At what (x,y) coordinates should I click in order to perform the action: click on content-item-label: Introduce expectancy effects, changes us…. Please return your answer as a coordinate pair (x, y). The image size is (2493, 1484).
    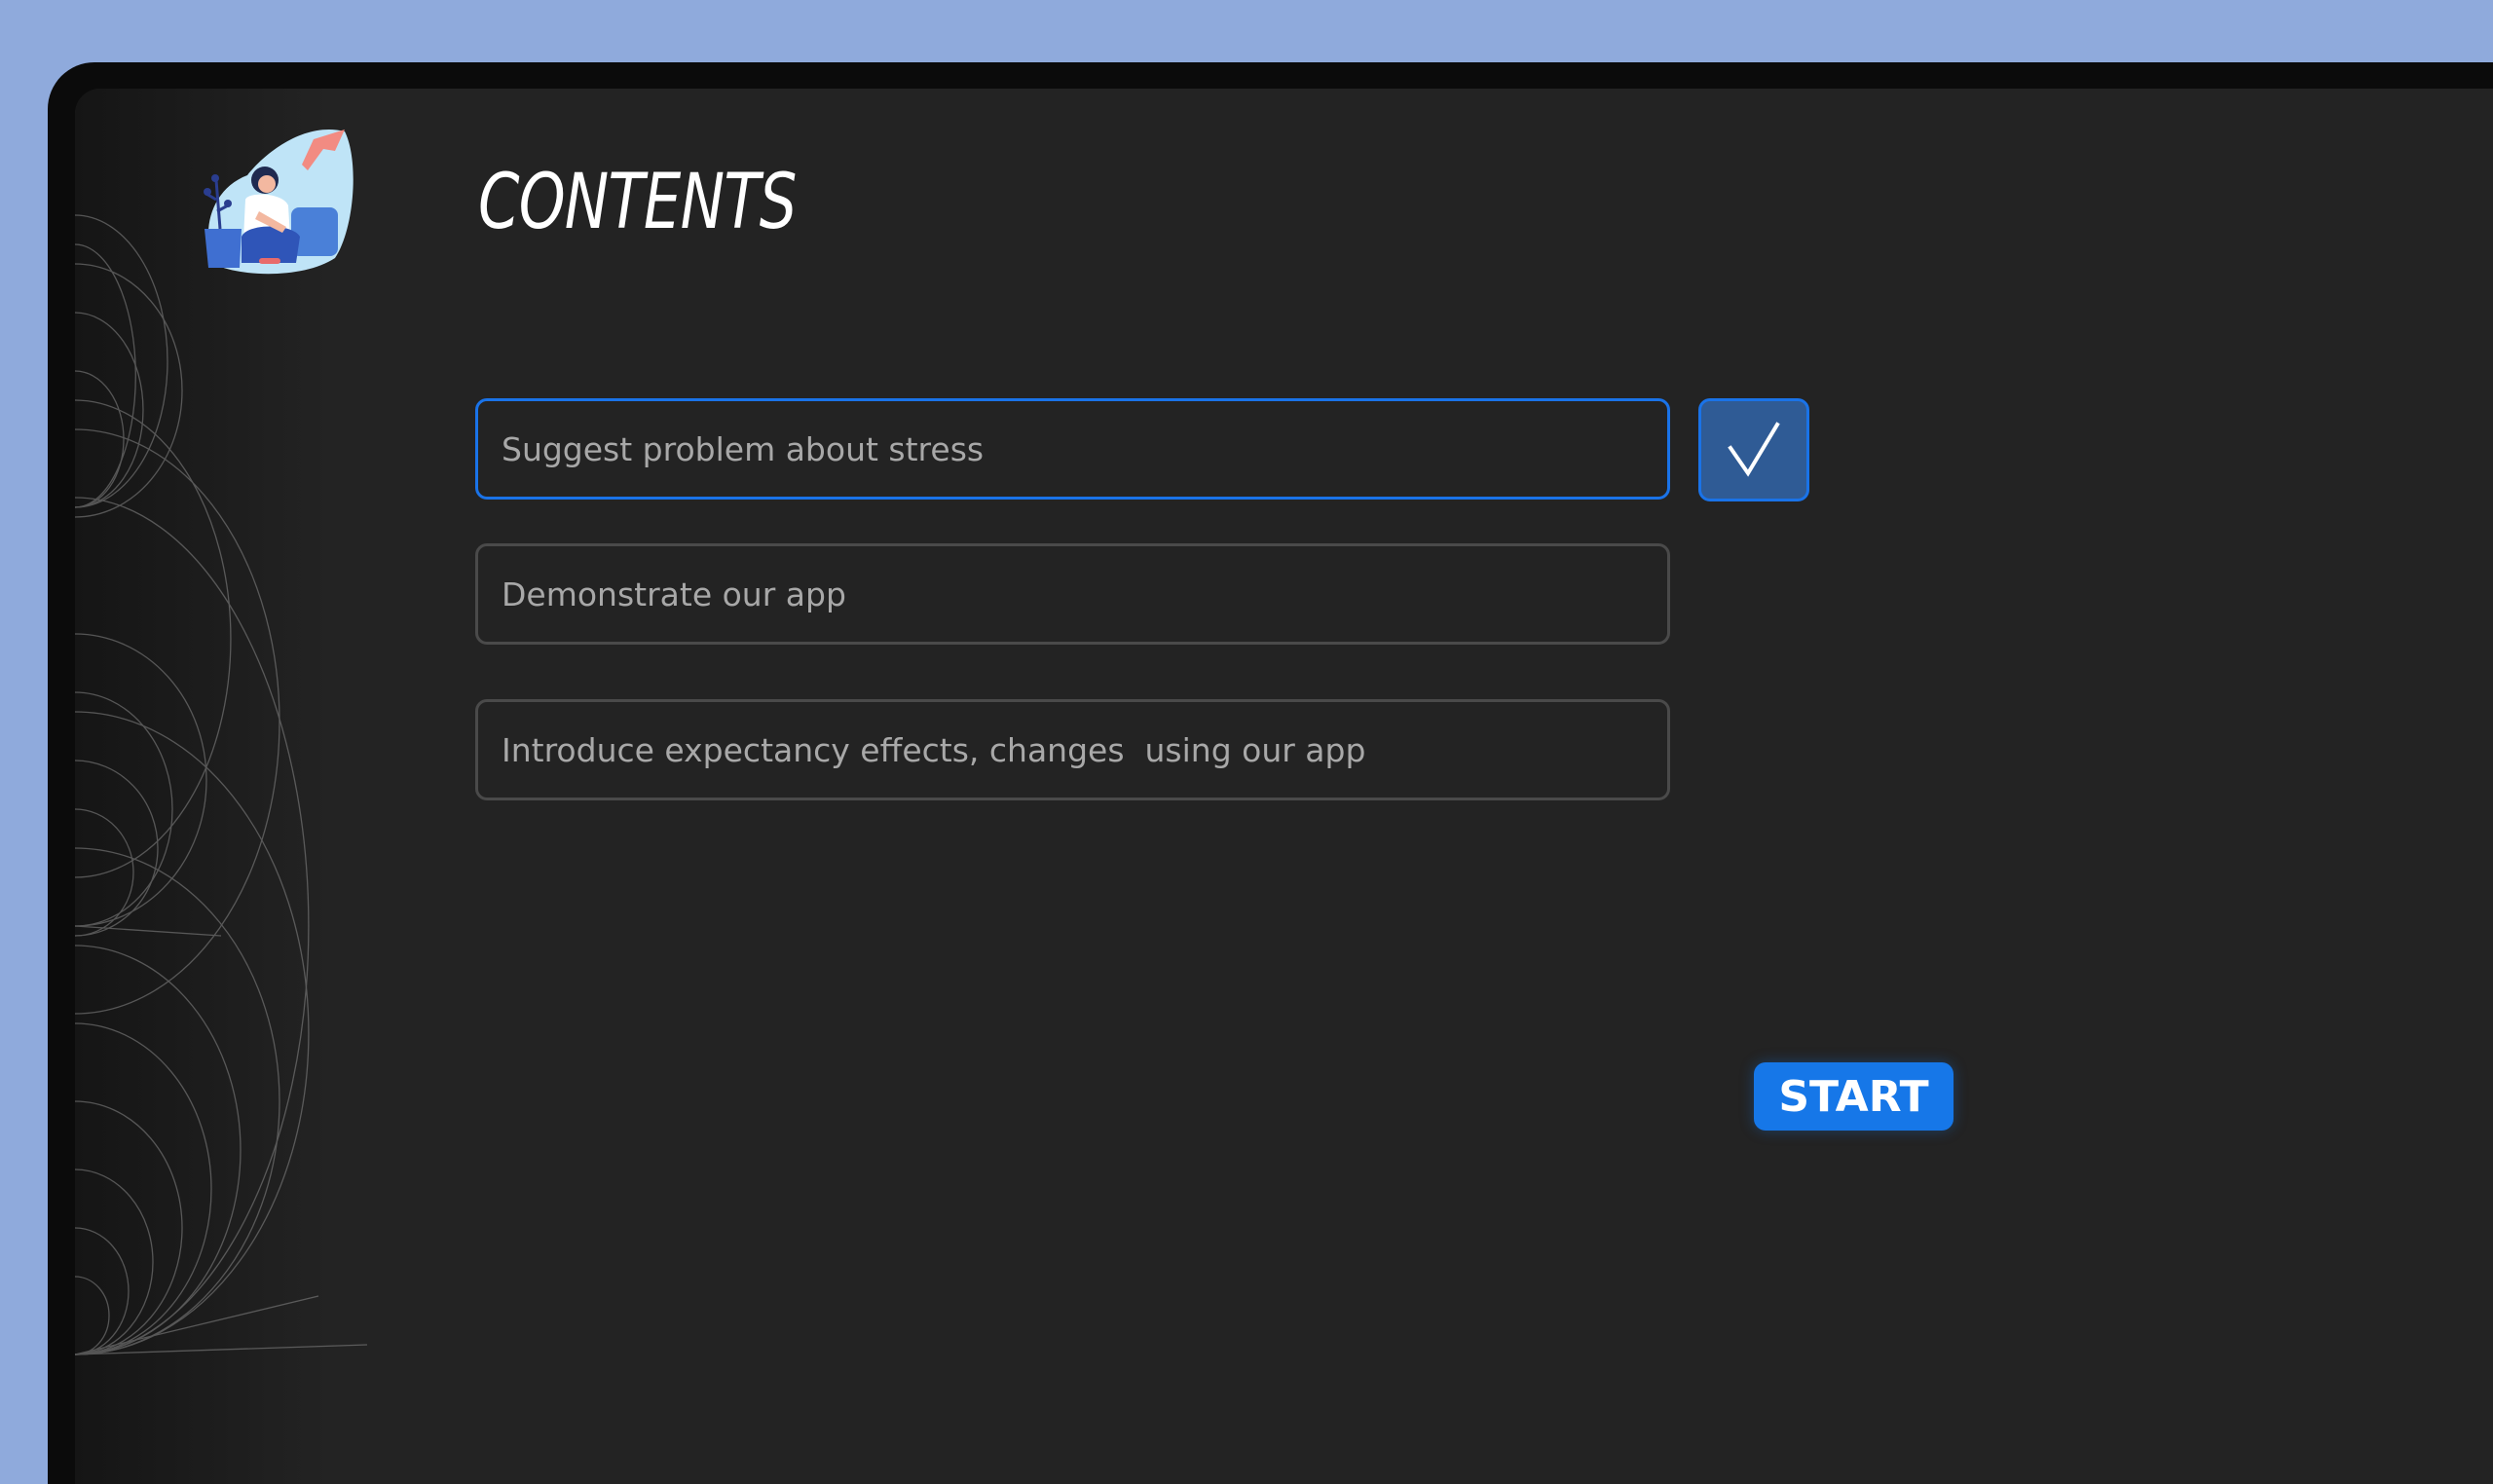
    Looking at the image, I should click on (934, 749).